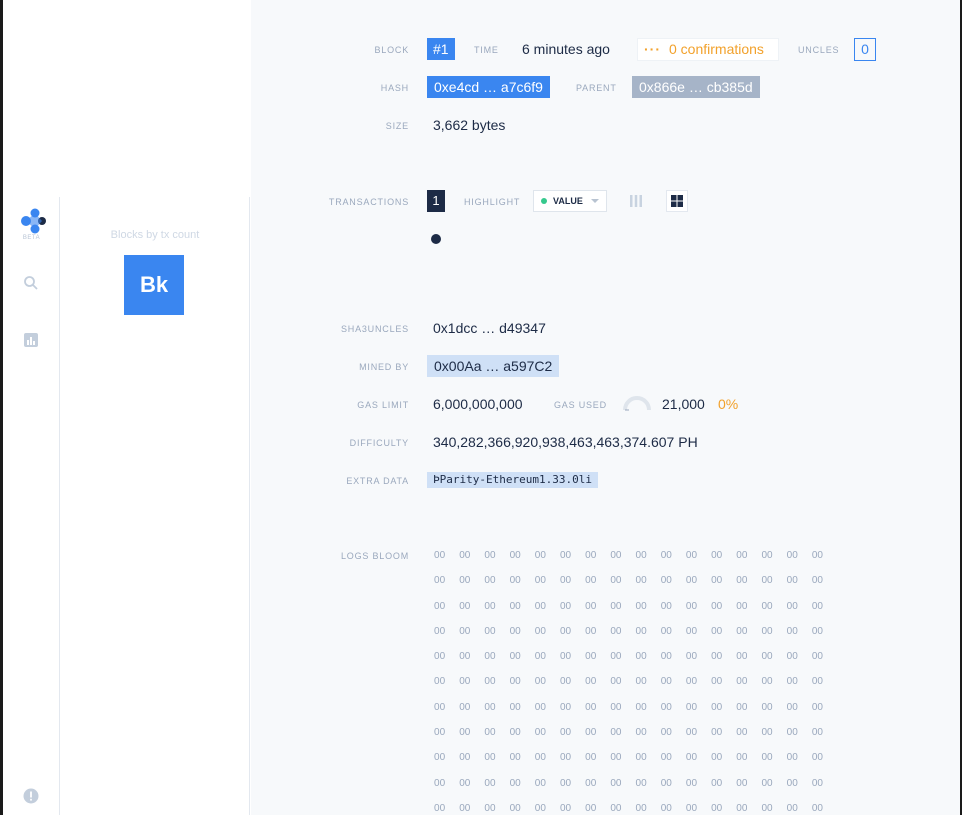 Image resolution: width=962 pixels, height=815 pixels. Describe the element at coordinates (383, 405) in the screenshot. I see `gas-limit-label: GAS LIMIT` at that location.